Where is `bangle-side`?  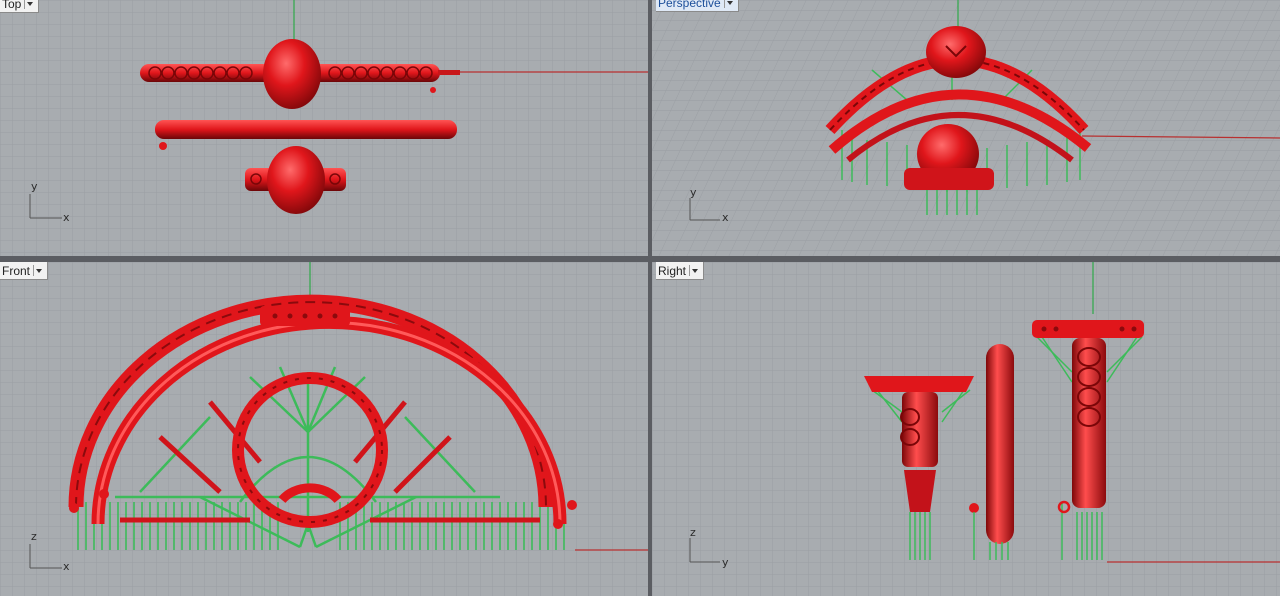 bangle-side is located at coordinates (1000, 444).